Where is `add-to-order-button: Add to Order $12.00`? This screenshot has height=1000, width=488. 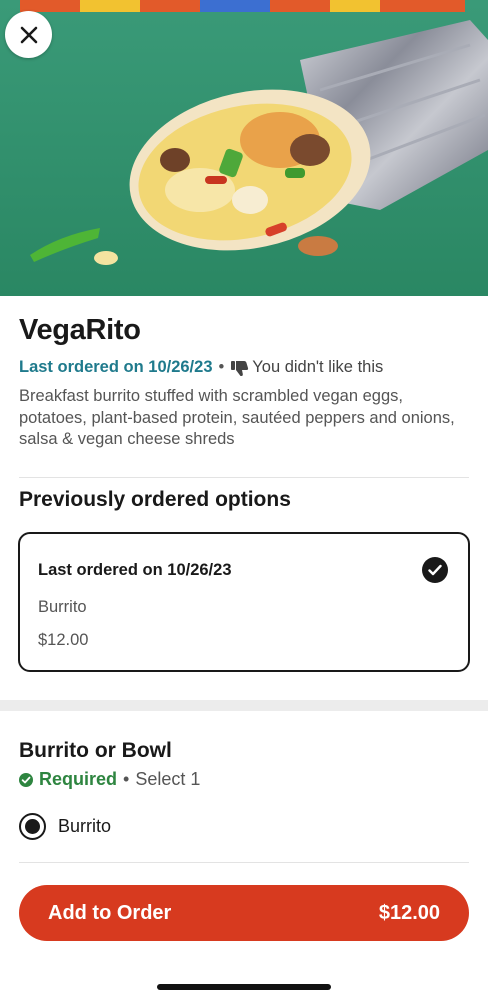 add-to-order-button: Add to Order $12.00 is located at coordinates (244, 913).